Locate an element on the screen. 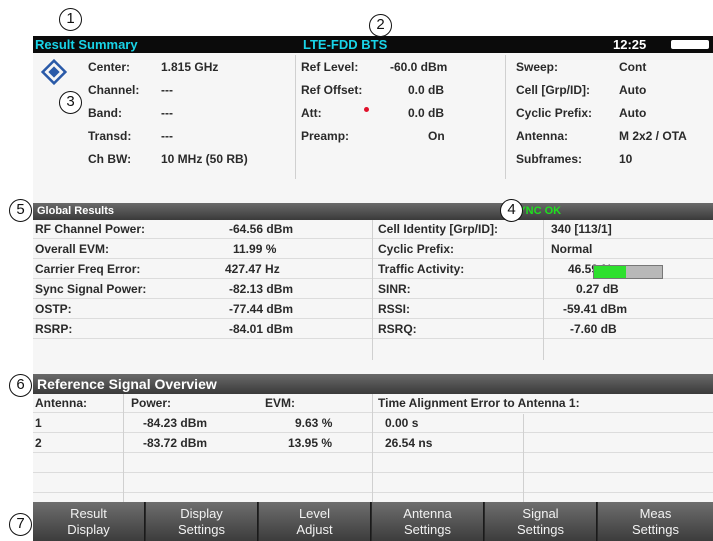  results-separator is located at coordinates (372, 290).